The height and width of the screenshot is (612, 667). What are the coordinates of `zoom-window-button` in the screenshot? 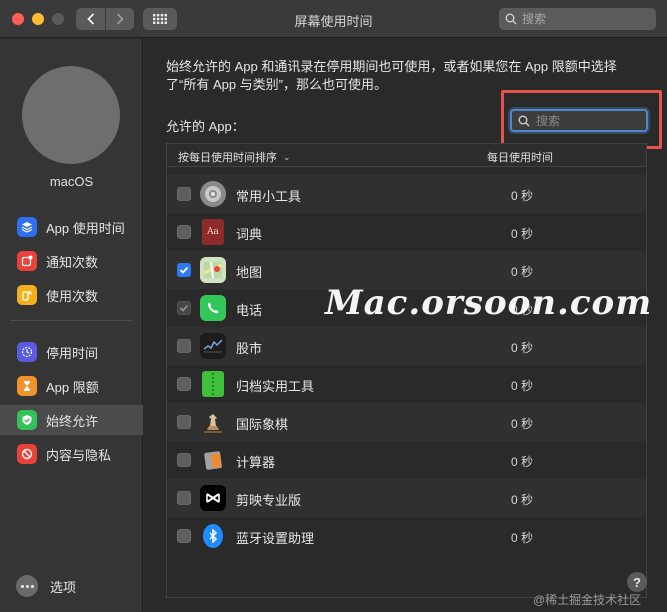 It's located at (58, 19).